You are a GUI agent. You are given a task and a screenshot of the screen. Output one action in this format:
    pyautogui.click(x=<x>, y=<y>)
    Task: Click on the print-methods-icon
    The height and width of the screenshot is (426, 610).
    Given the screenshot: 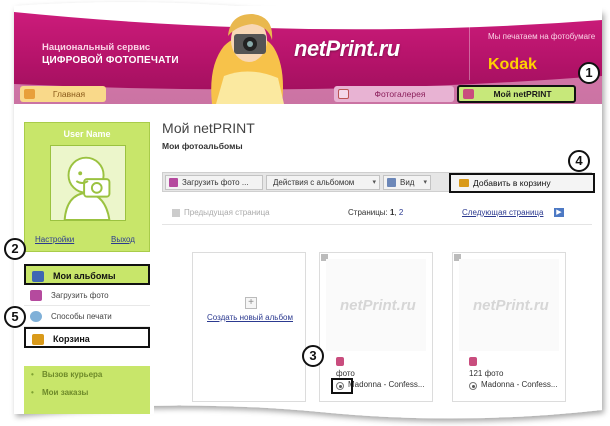 What is the action you would take?
    pyautogui.click(x=36, y=316)
    